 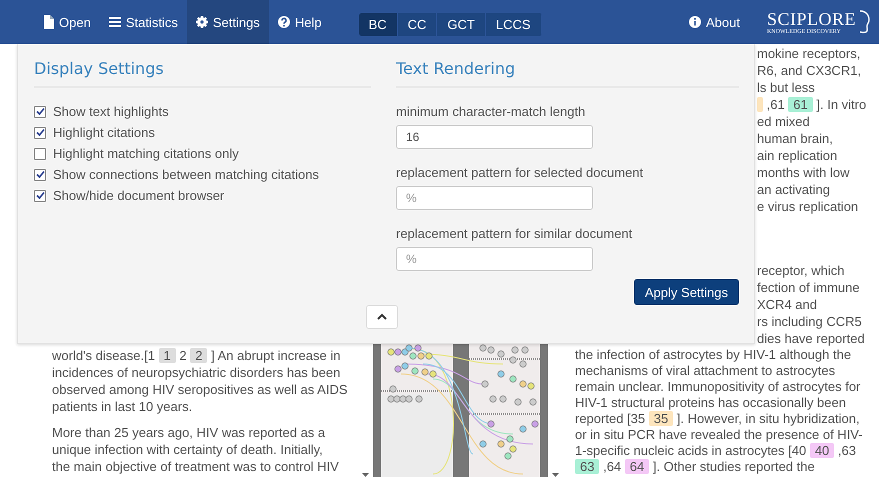 I want to click on document-text: R6, and CX3CR1,, so click(x=809, y=70).